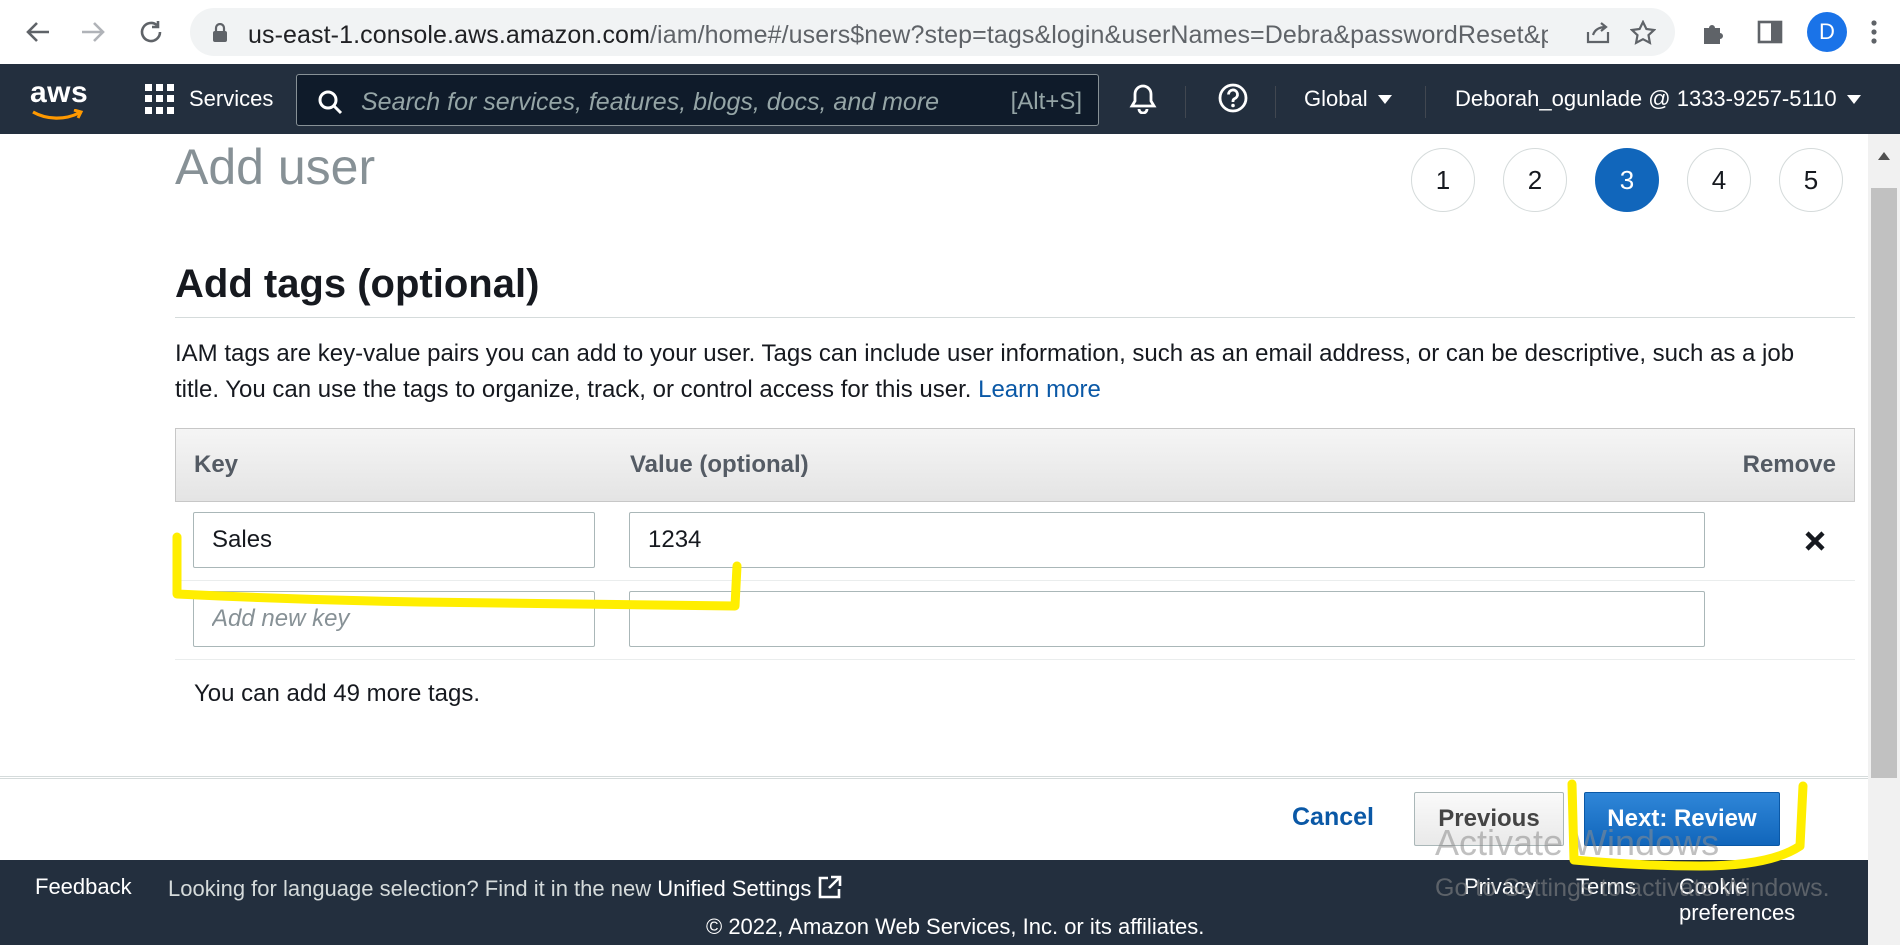 The width and height of the screenshot is (1900, 945). I want to click on learn-more-link: Learn more, so click(1039, 389).